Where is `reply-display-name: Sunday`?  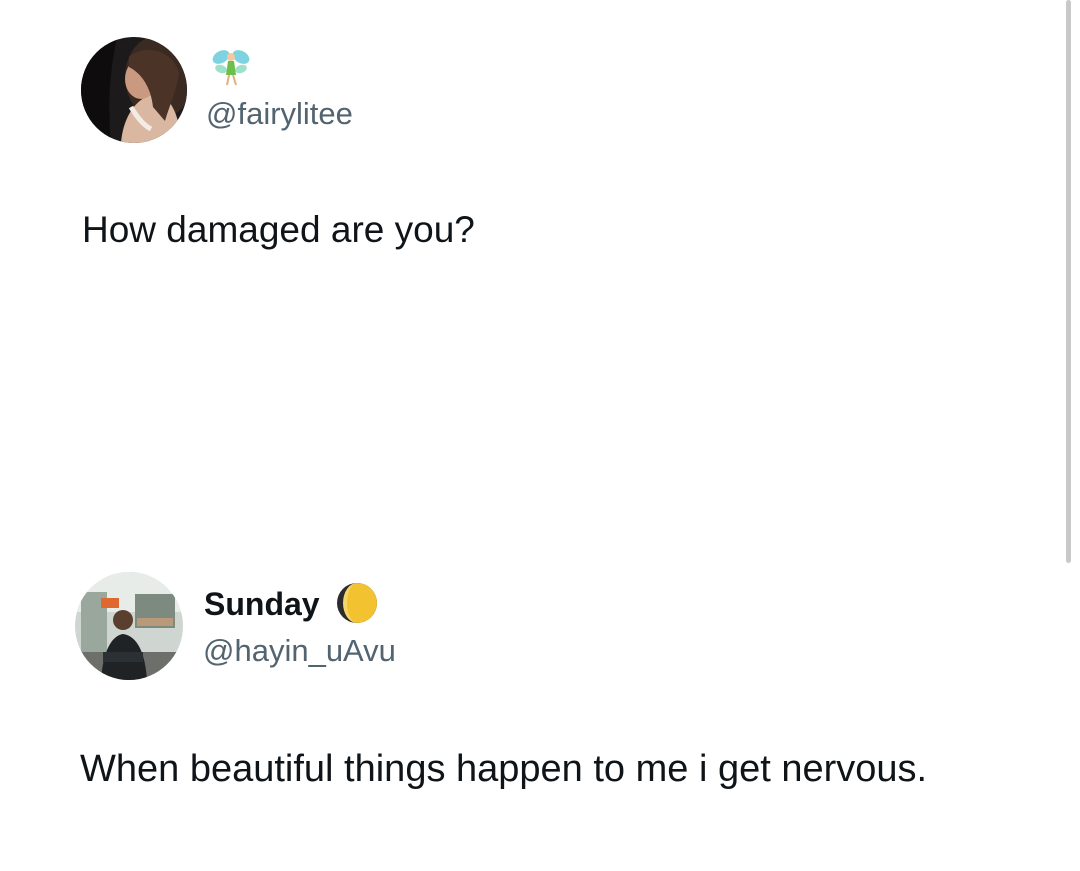
reply-display-name: Sunday is located at coordinates (262, 604).